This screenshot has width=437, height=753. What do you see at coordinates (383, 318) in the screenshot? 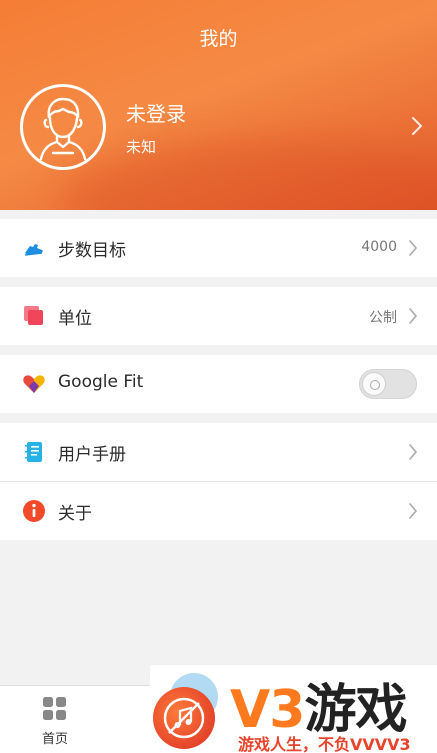
I see `unit-value: 公制` at bounding box center [383, 318].